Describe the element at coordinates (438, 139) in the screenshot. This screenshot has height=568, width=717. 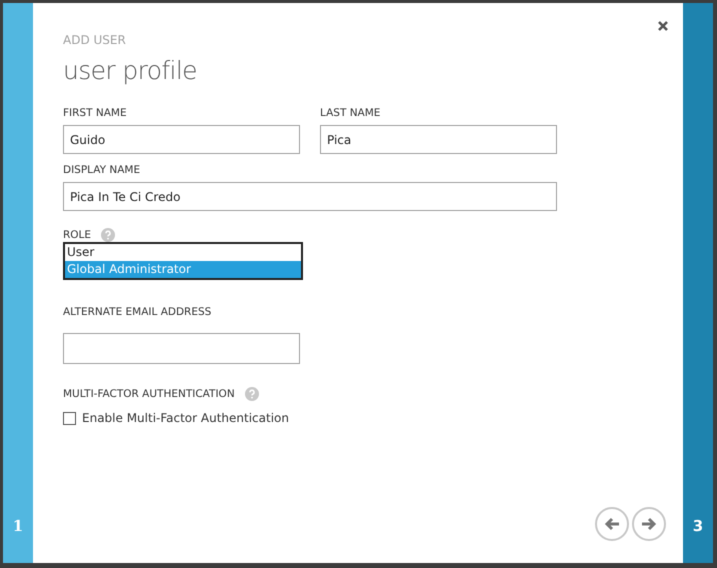
I see `last-name-field: Pica` at that location.